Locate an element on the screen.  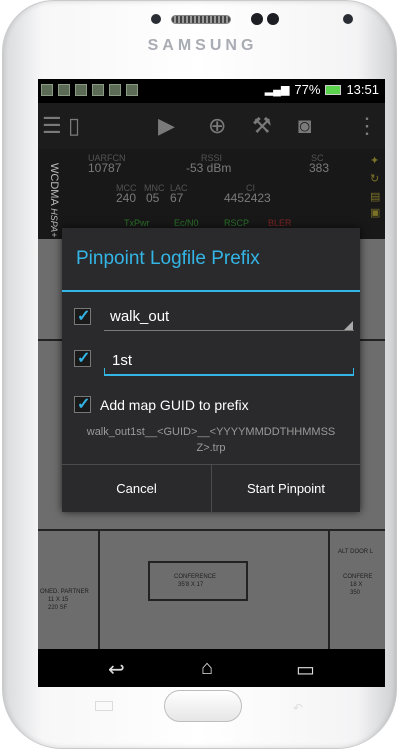
navigation-bar: ↩ ⌂ ▭ is located at coordinates (211, 668).